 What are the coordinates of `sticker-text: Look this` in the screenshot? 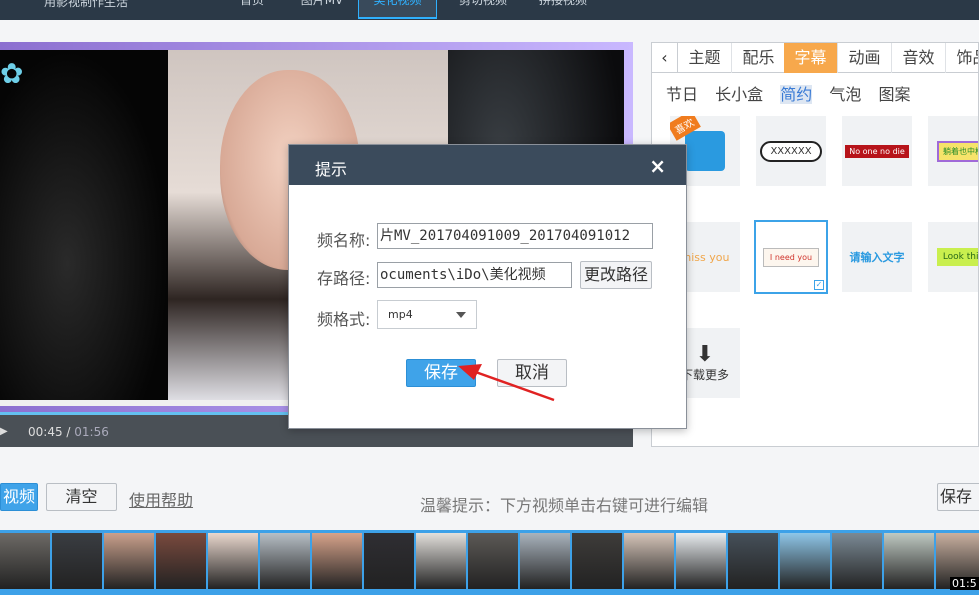 It's located at (957, 257).